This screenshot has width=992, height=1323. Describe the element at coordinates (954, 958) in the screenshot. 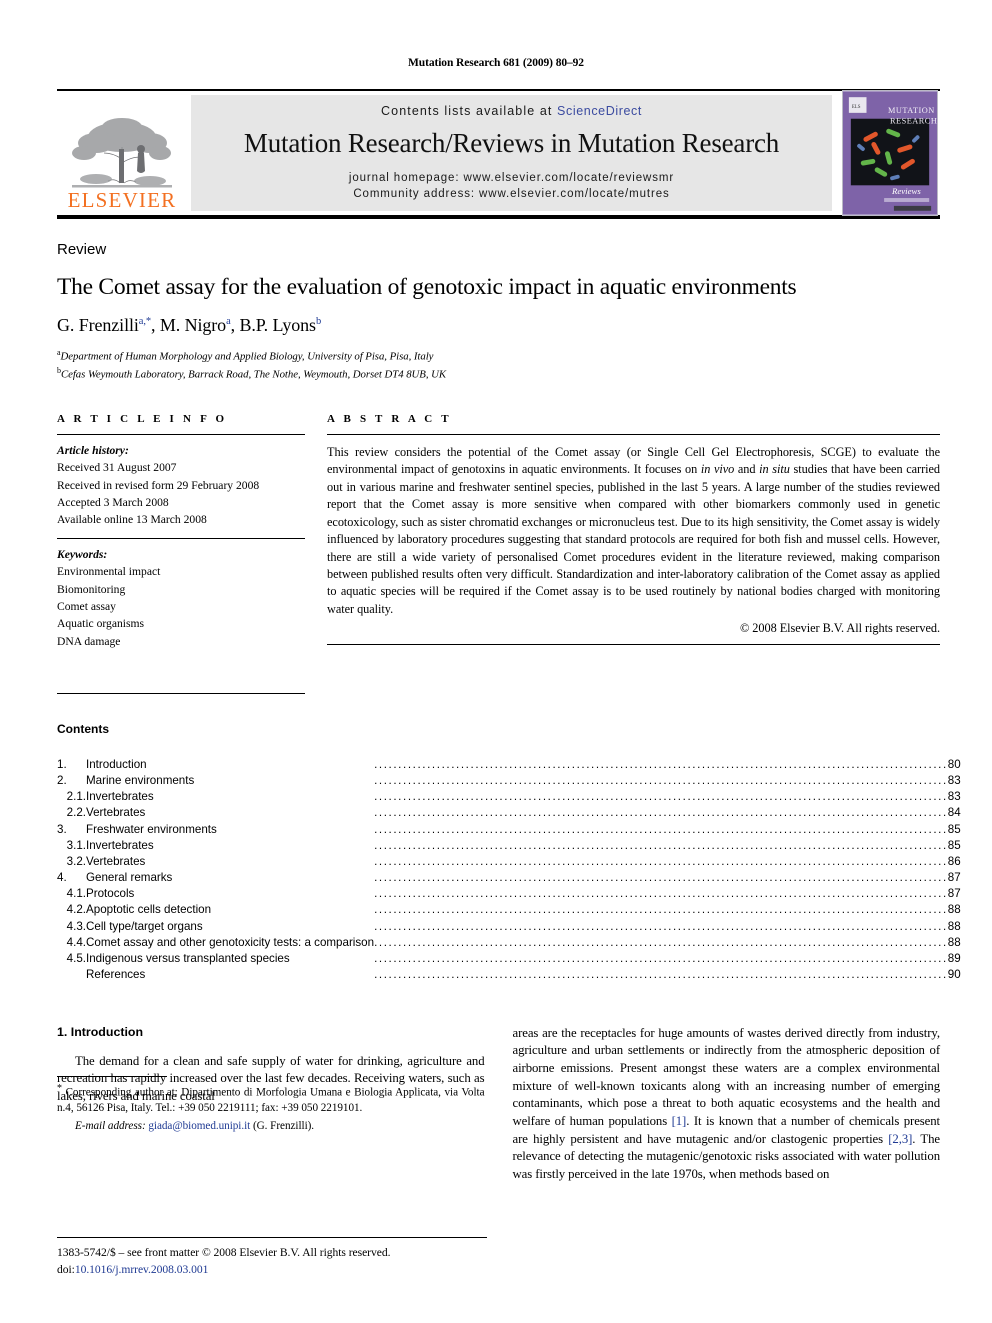

I see `toc-page-number: 89` at that location.